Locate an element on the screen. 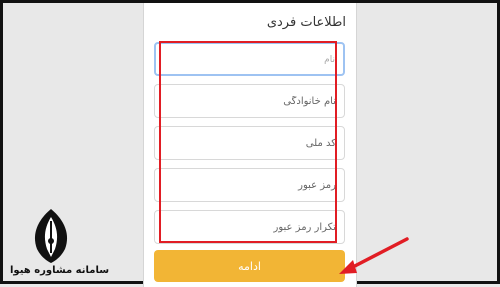  continue-button: ادامه is located at coordinates (249, 266).